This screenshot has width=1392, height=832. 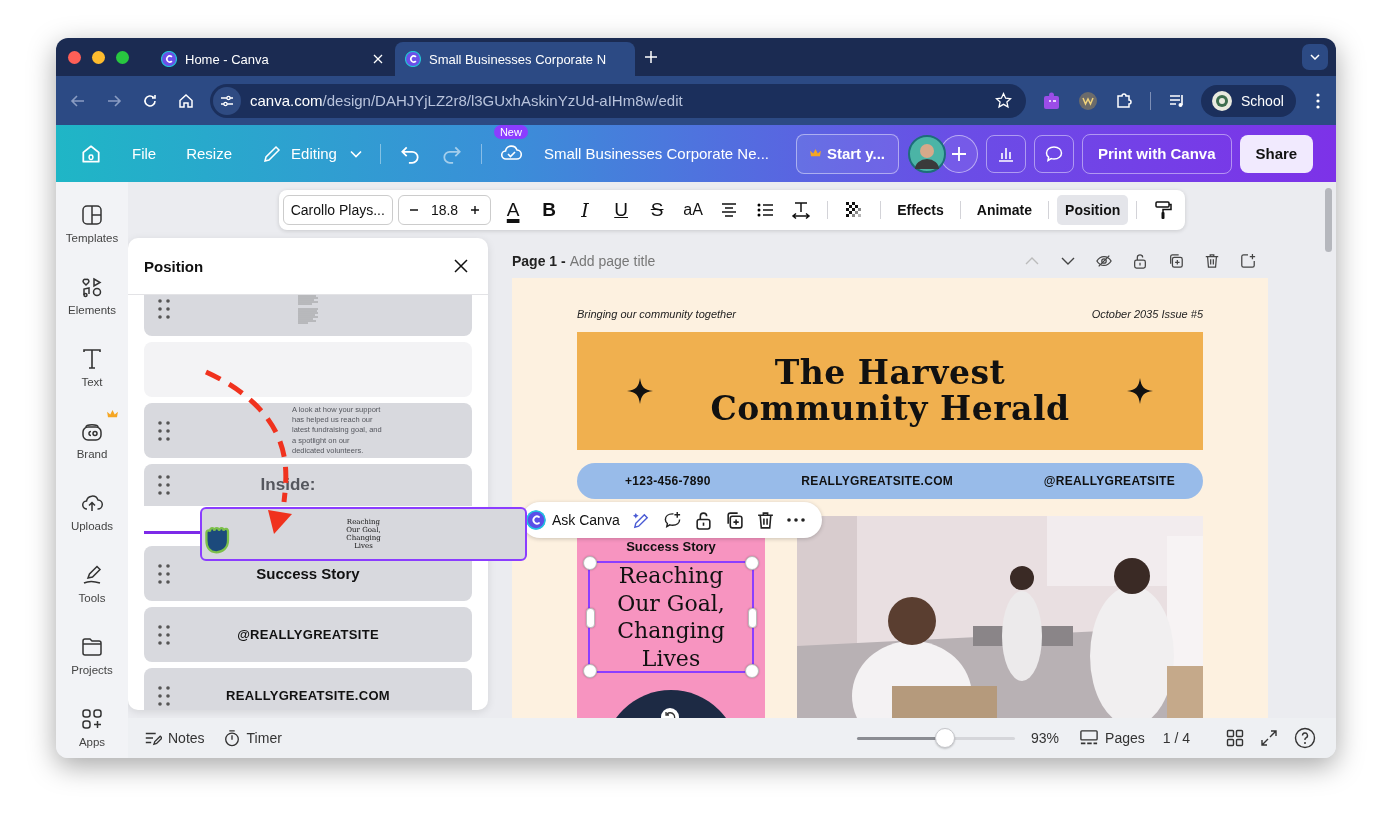 What do you see at coordinates (227, 100) in the screenshot?
I see `site-settings-icon` at bounding box center [227, 100].